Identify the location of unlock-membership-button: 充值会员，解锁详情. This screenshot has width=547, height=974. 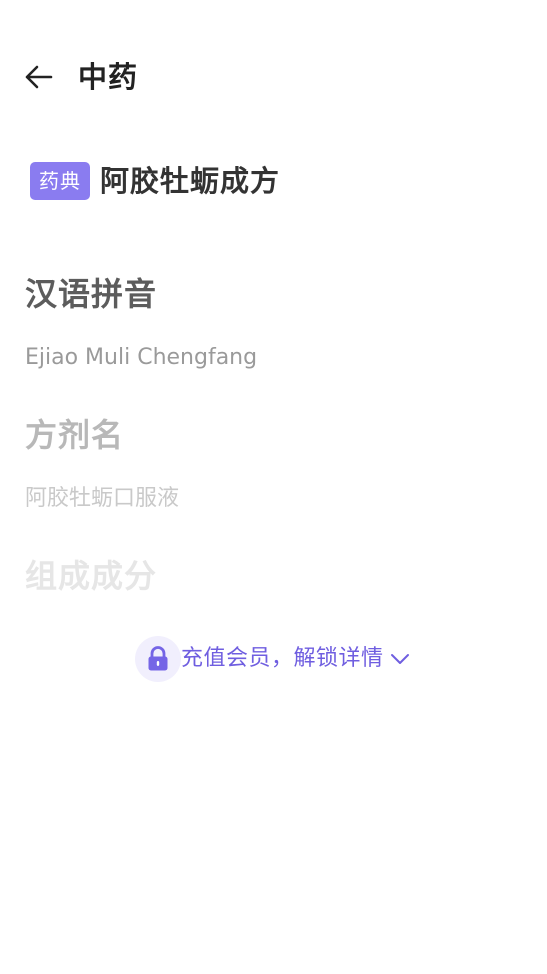
(272, 659).